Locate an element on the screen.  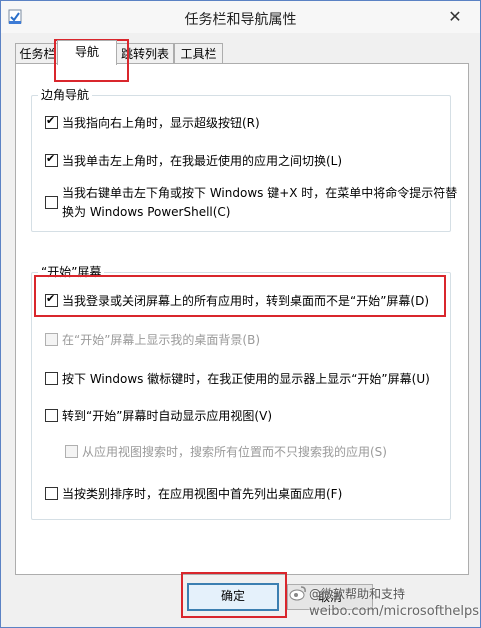
watermark-url: weibo.com/microsofthelps is located at coordinates (394, 611).